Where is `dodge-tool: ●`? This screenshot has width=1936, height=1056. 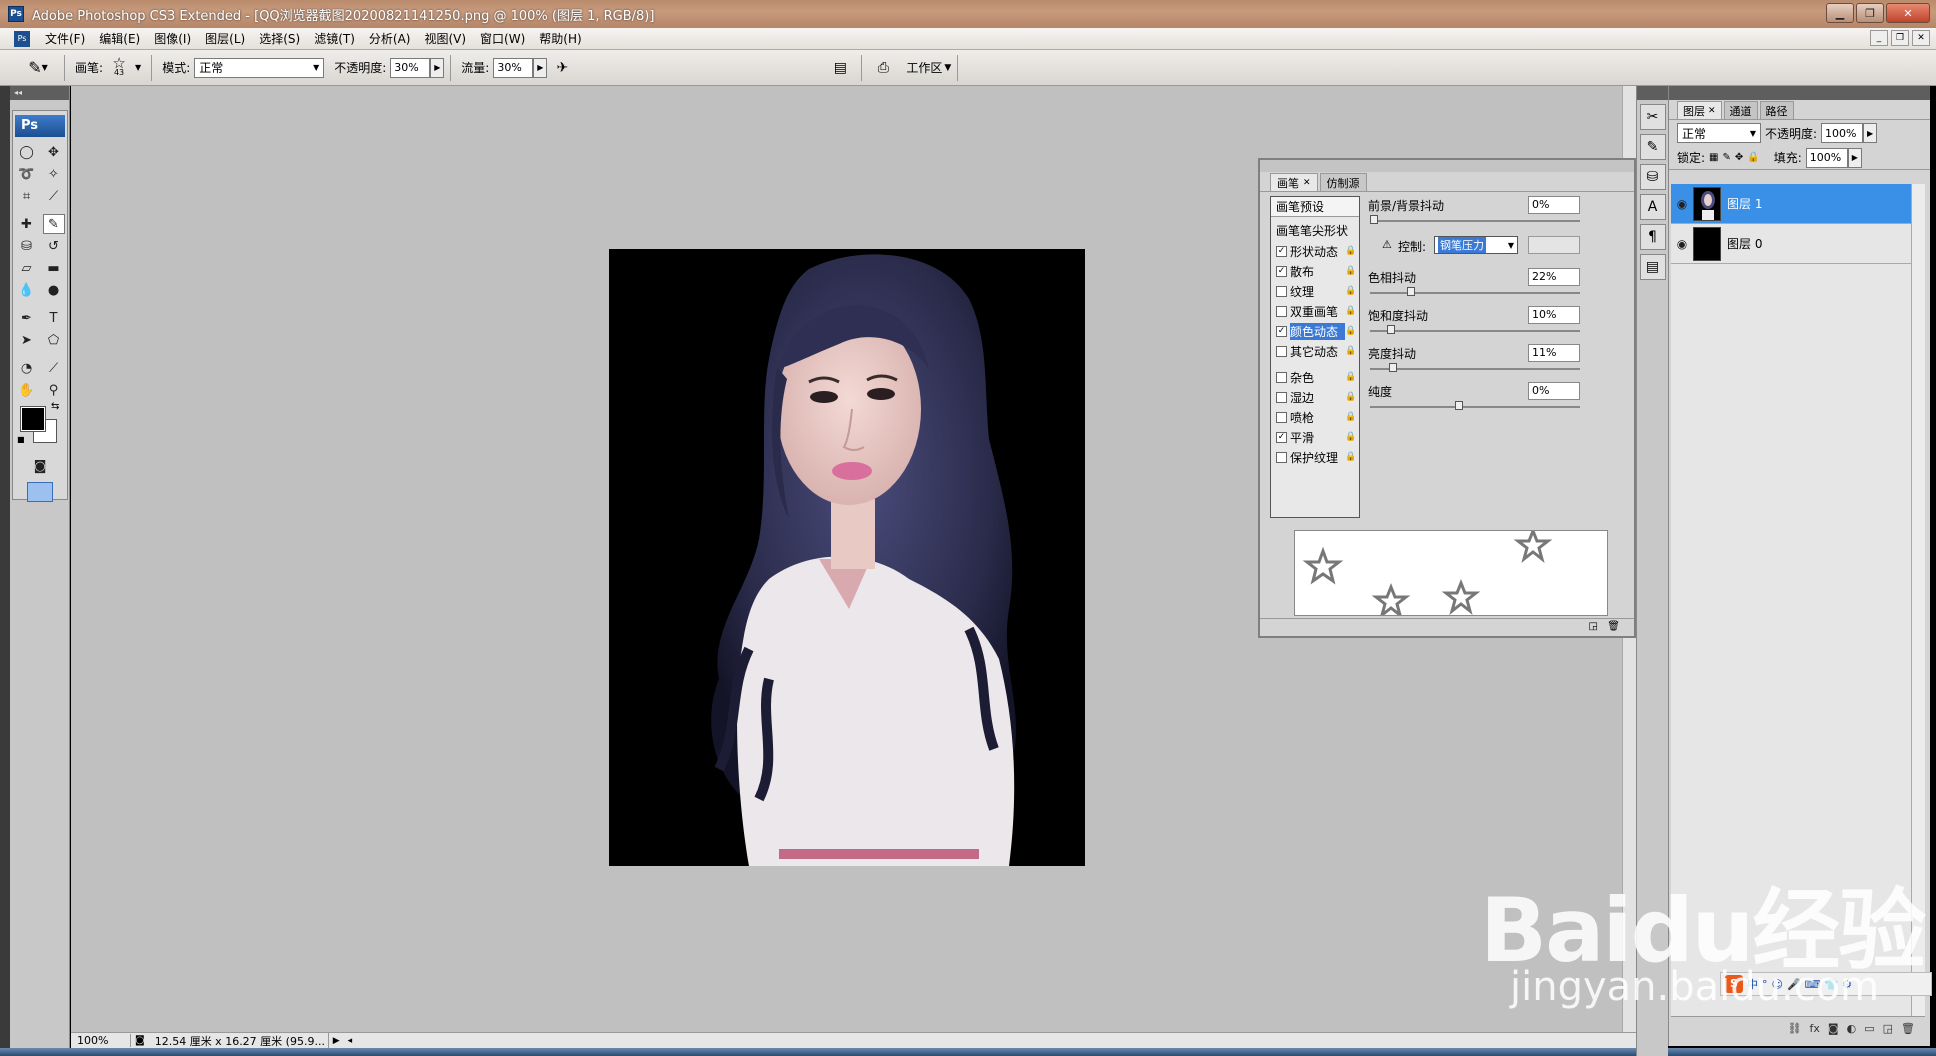
dodge-tool: ● is located at coordinates (54, 290).